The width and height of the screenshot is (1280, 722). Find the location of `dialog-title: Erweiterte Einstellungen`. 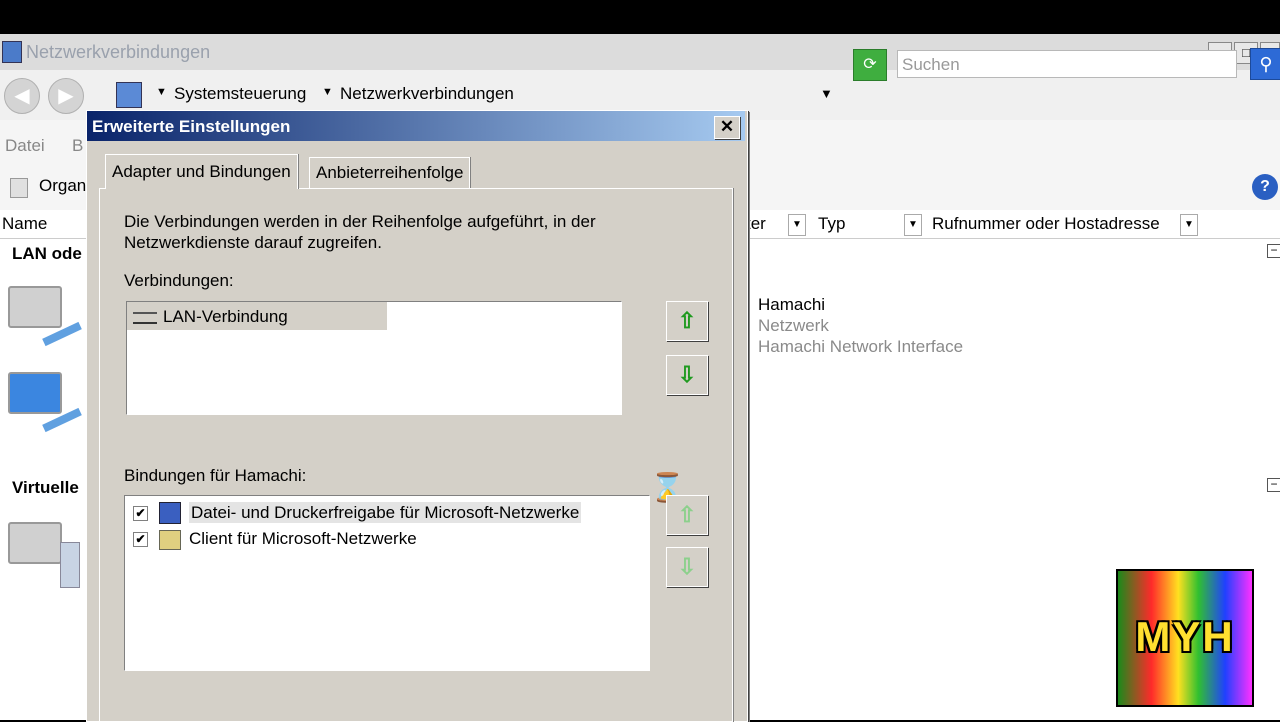

dialog-title: Erweiterte Einstellungen is located at coordinates (191, 126).